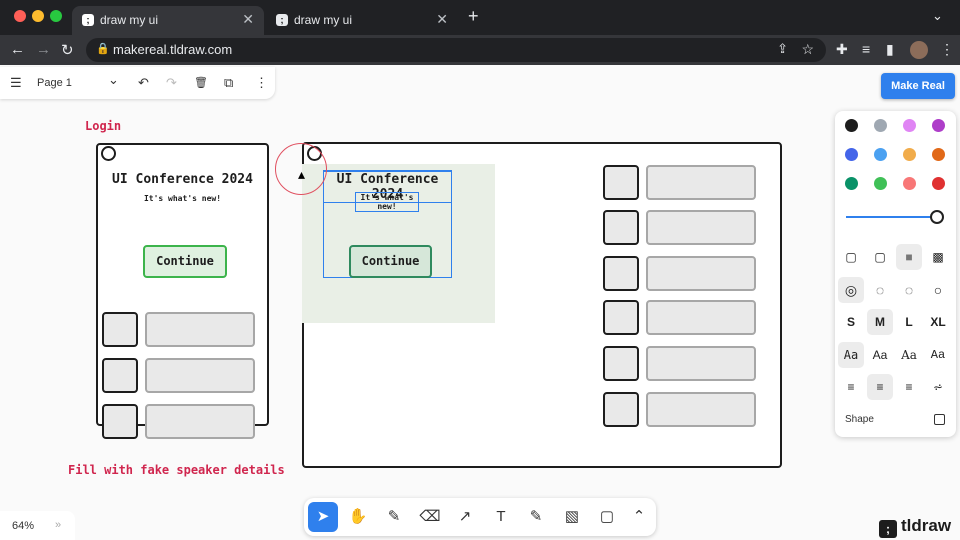 This screenshot has width=960, height=540. What do you see at coordinates (894, 217) in the screenshot?
I see `opacity-slider-track` at bounding box center [894, 217].